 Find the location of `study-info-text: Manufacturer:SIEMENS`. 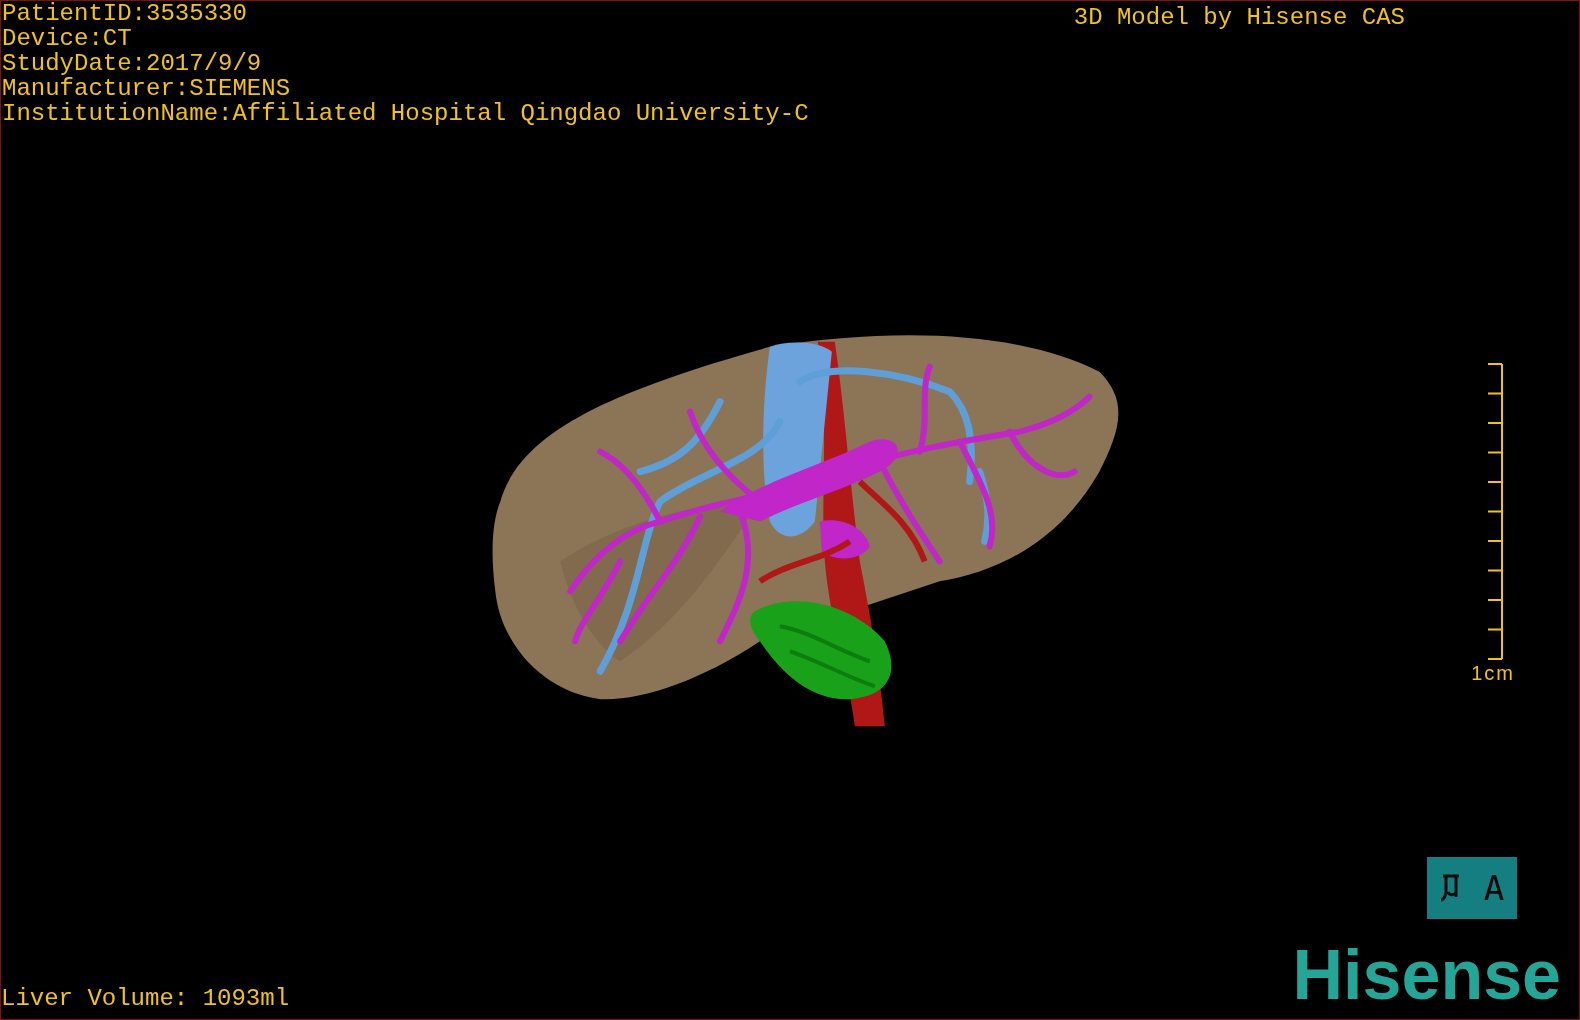

study-info-text: Manufacturer:SIEMENS is located at coordinates (147, 88).